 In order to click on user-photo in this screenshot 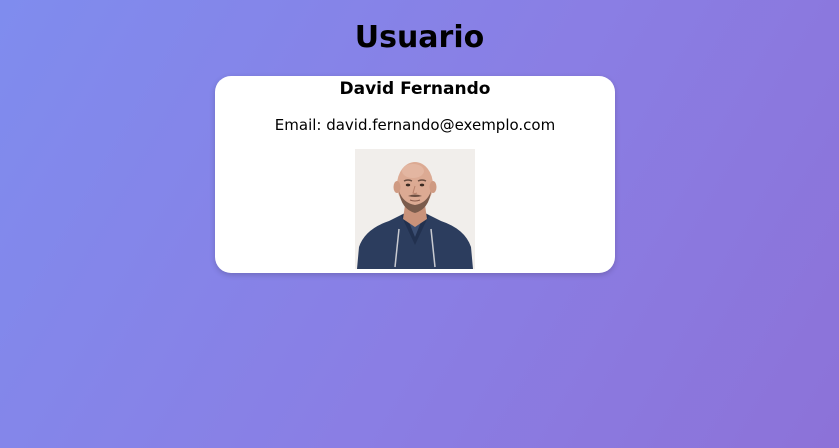, I will do `click(415, 209)`.